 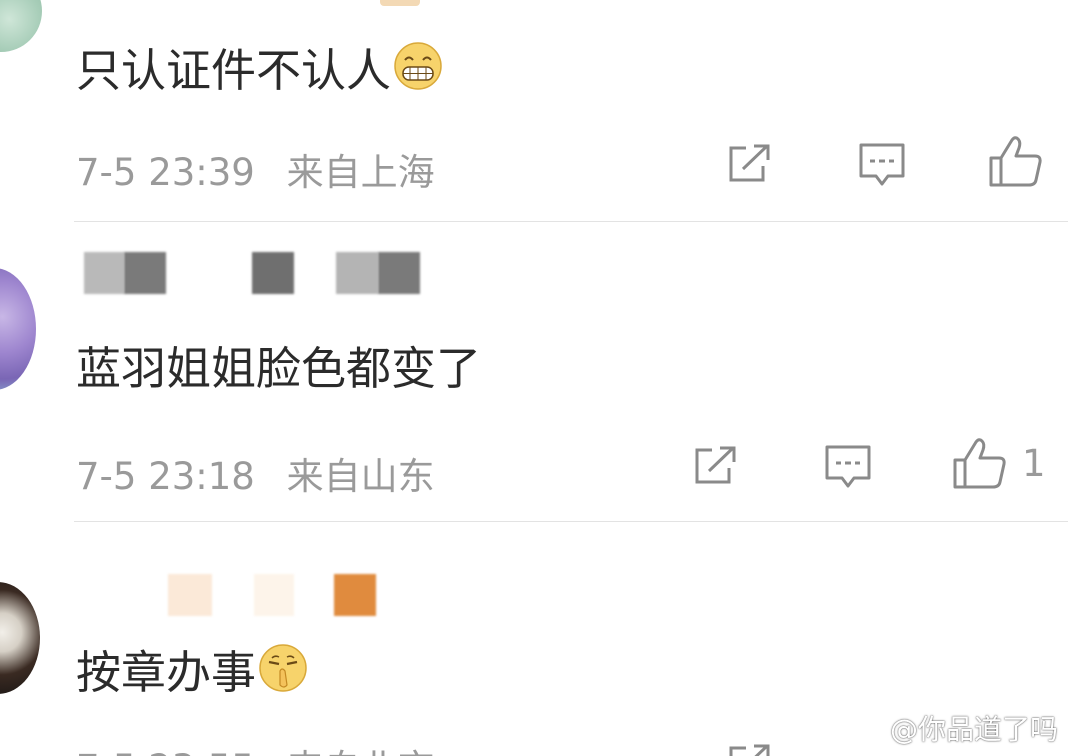 I want to click on like-button, so click(x=1023, y=161).